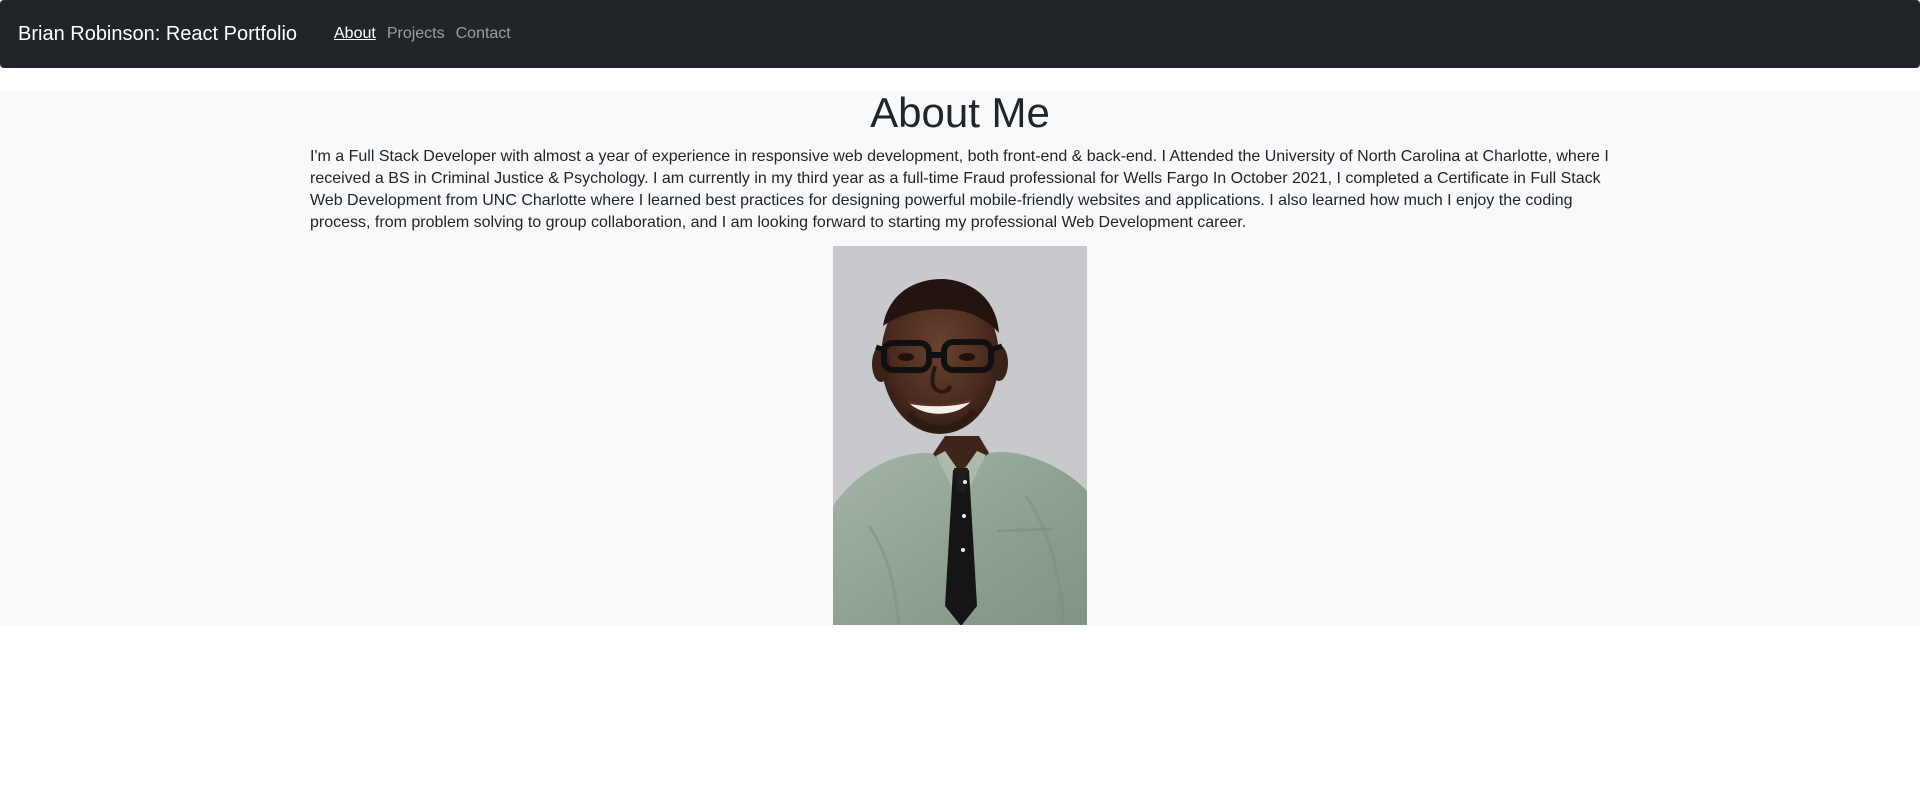 This screenshot has height=795, width=1920. Describe the element at coordinates (355, 34) in the screenshot. I see `nav-link-about: About` at that location.